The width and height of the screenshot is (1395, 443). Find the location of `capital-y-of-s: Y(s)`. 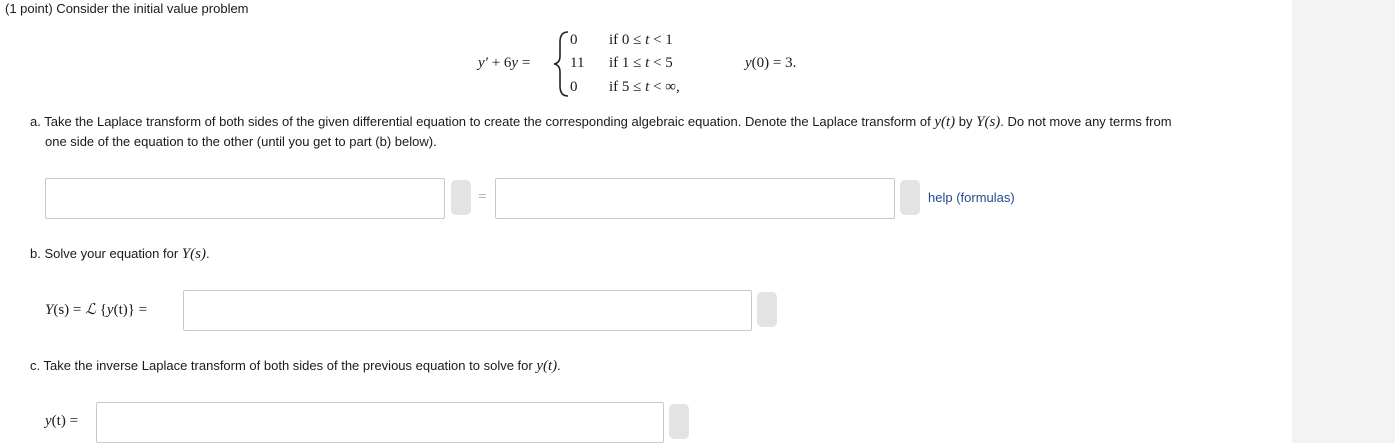

capital-y-of-s: Y(s) is located at coordinates (988, 122).